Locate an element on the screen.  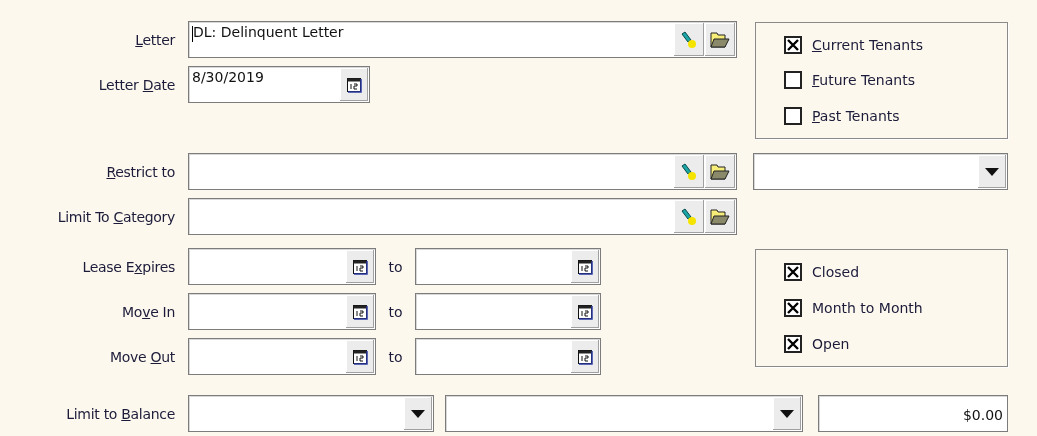
checkbox-label: Past Tenants is located at coordinates (856, 116).